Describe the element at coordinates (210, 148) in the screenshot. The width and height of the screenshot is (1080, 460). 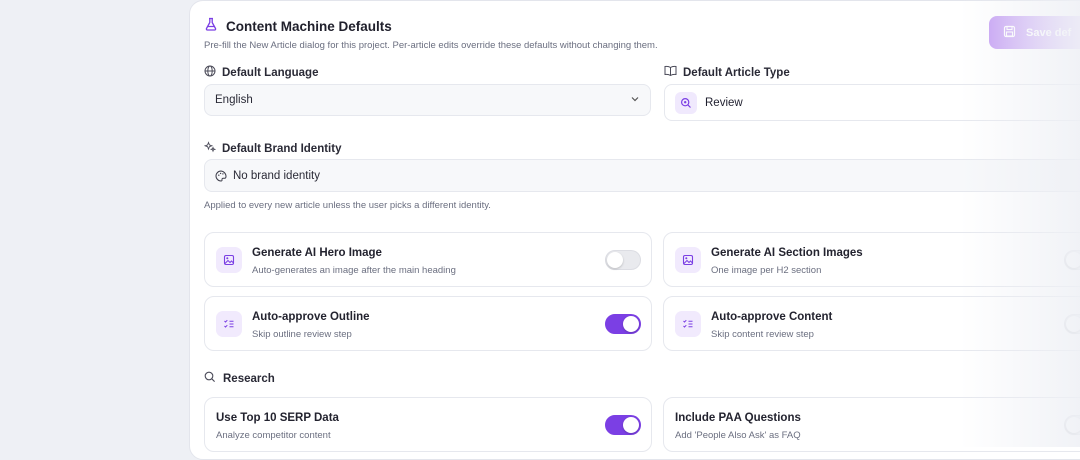
I see `sparkles-icon` at that location.